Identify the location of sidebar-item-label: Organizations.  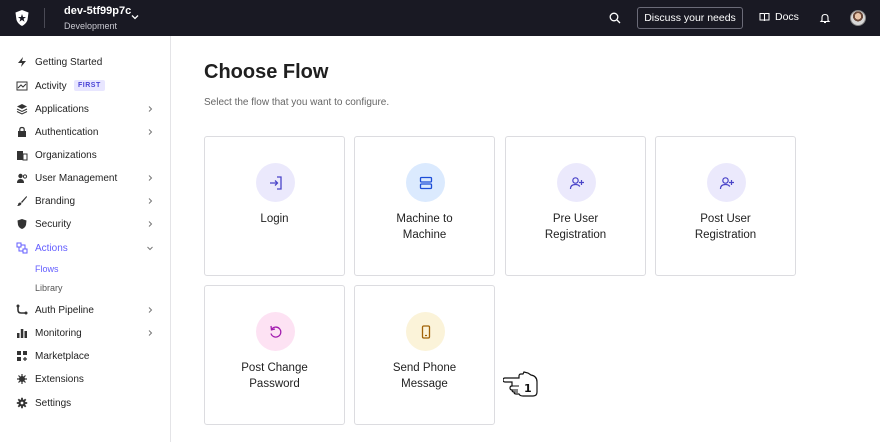
(66, 155).